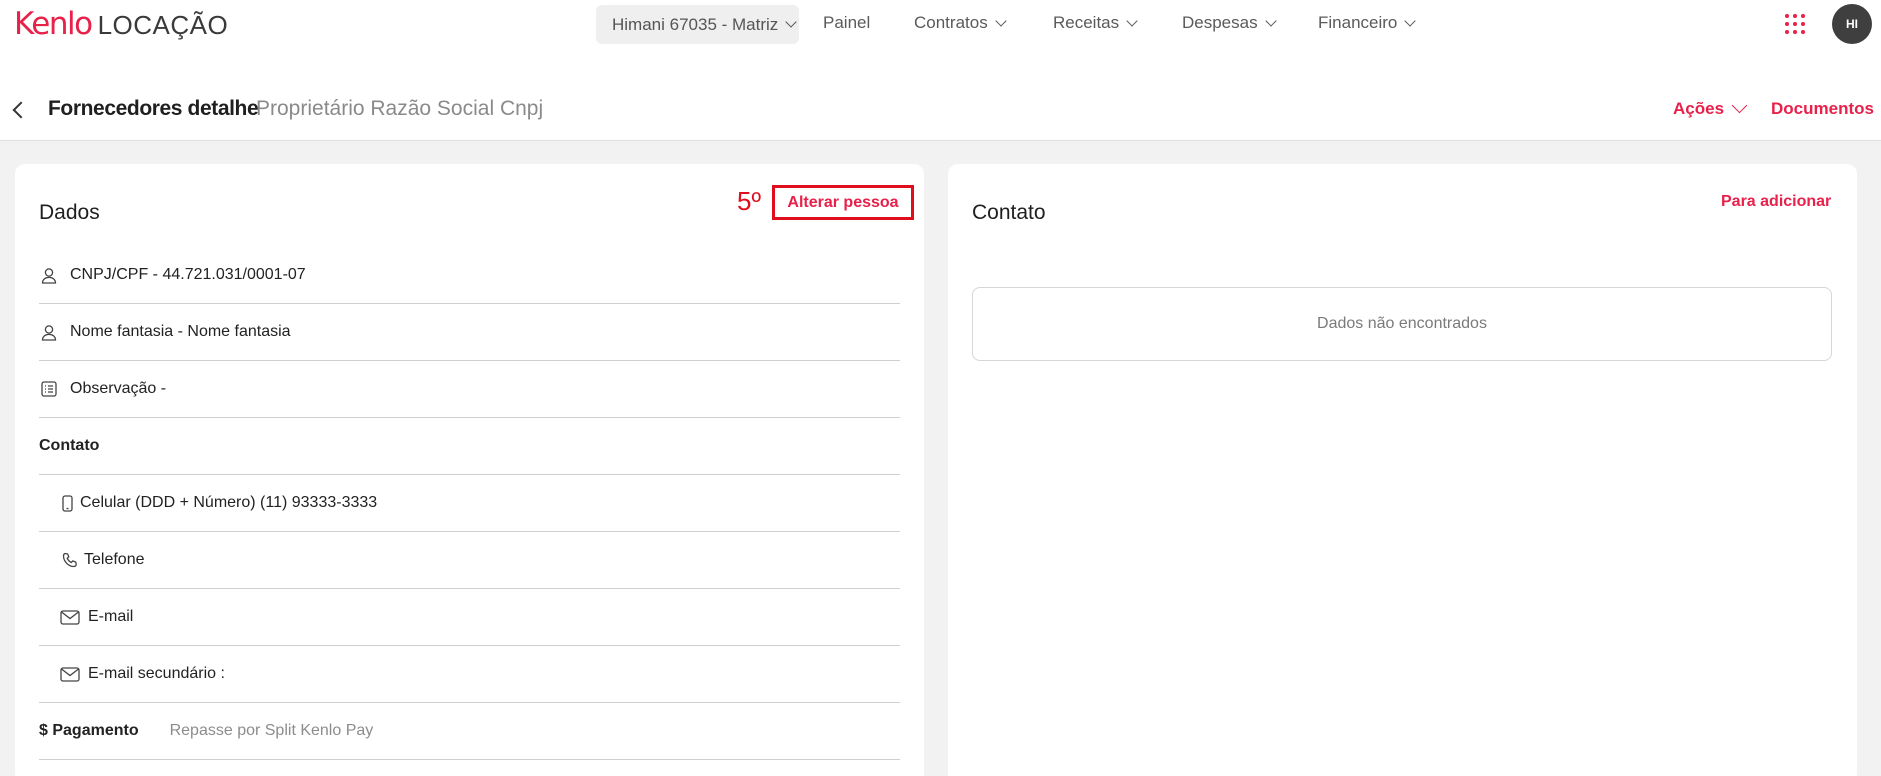 The width and height of the screenshot is (1881, 776). Describe the element at coordinates (469, 503) in the screenshot. I see `list-item: Celular (DDD + Número) (11) 93333-3333` at that location.